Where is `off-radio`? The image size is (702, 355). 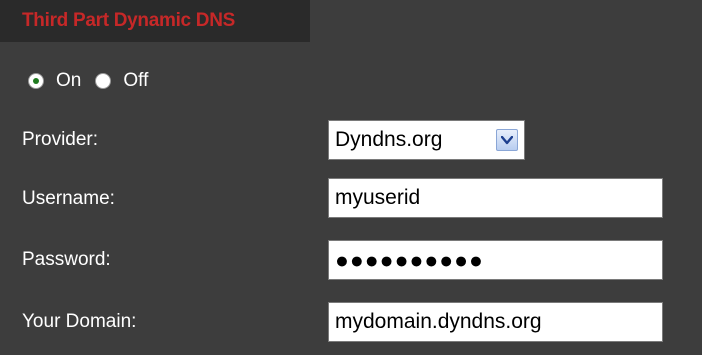
off-radio is located at coordinates (103, 81).